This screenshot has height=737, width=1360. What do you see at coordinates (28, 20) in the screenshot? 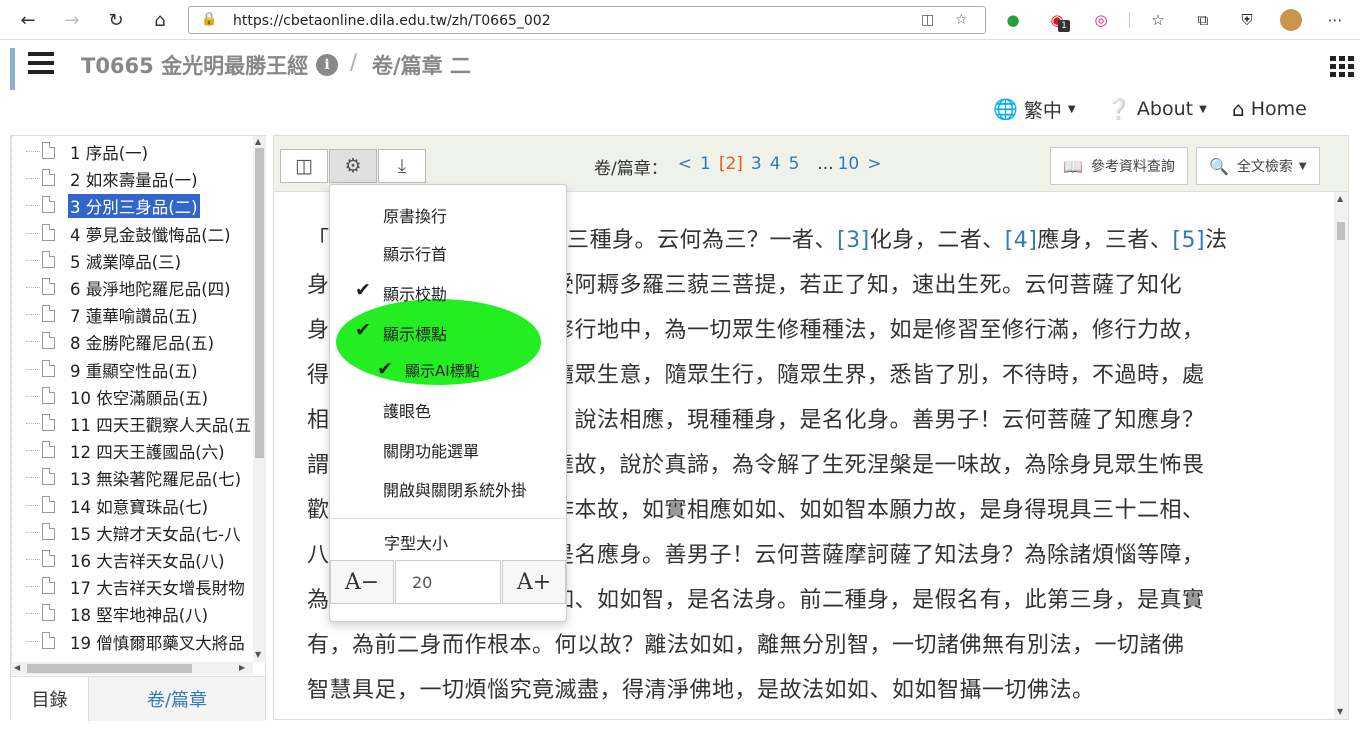
I see `back-arrow-icon: ←` at bounding box center [28, 20].